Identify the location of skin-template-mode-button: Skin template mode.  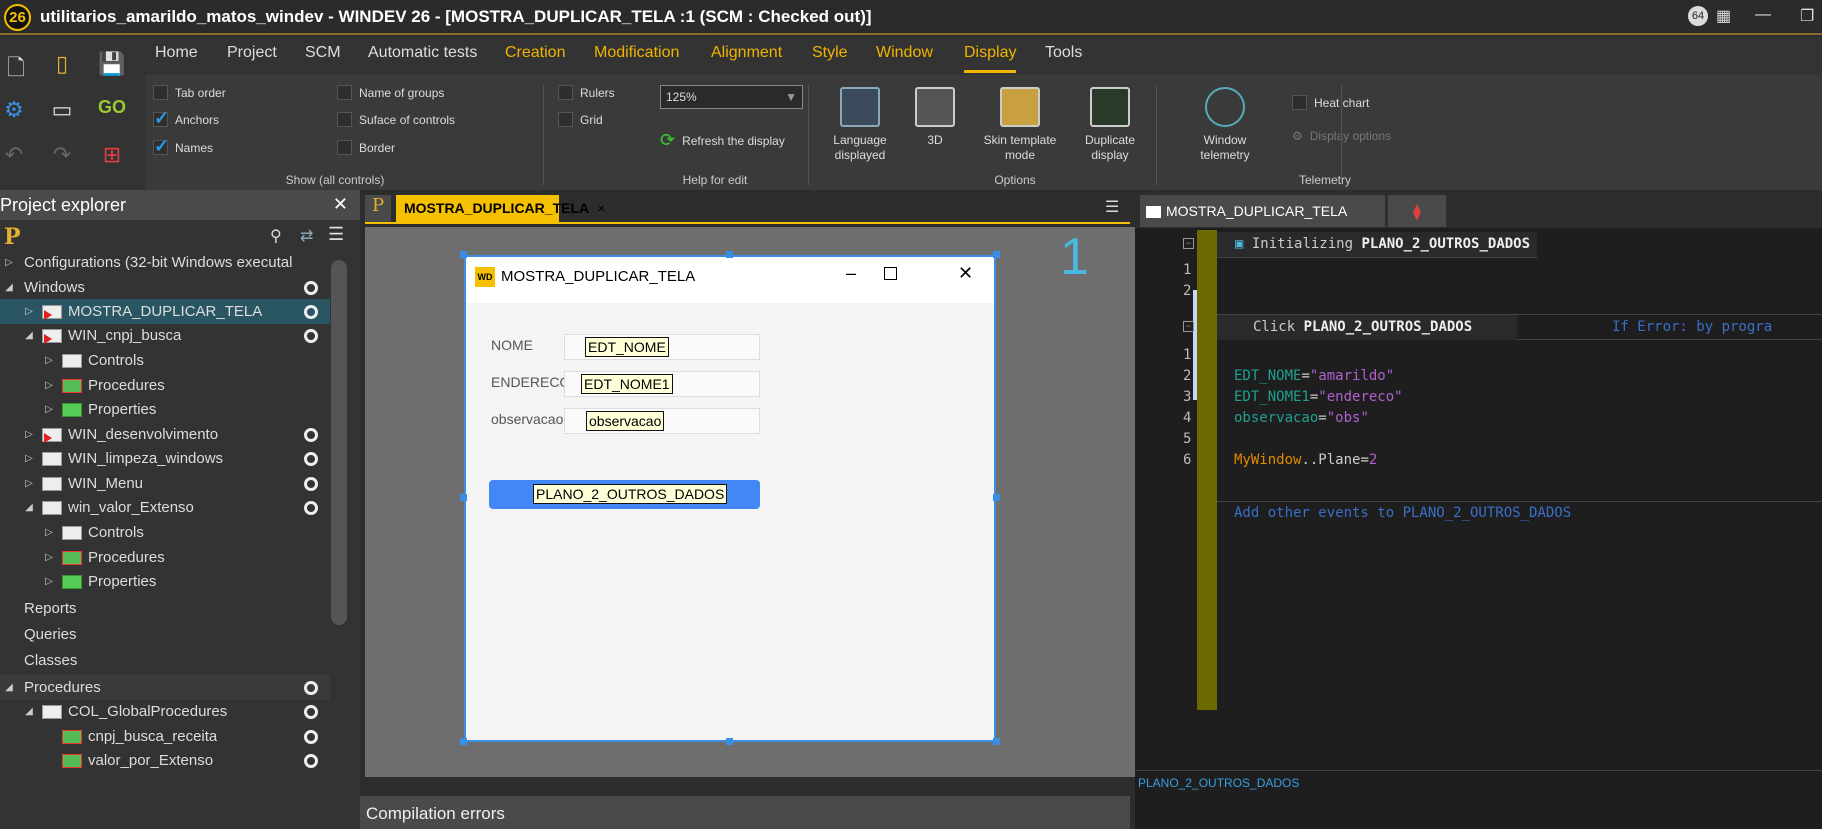
(1020, 125).